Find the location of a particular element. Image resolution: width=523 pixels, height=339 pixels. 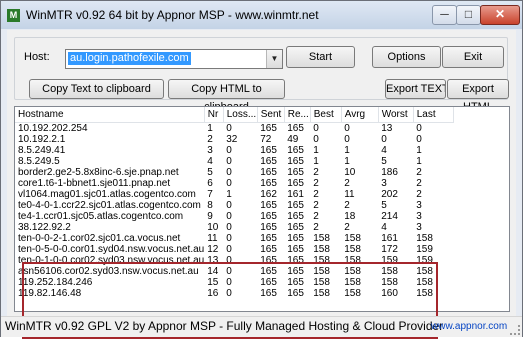

table-row: 10.192.2.1 2 32 72 49 0 0 0 0 is located at coordinates (234, 139).